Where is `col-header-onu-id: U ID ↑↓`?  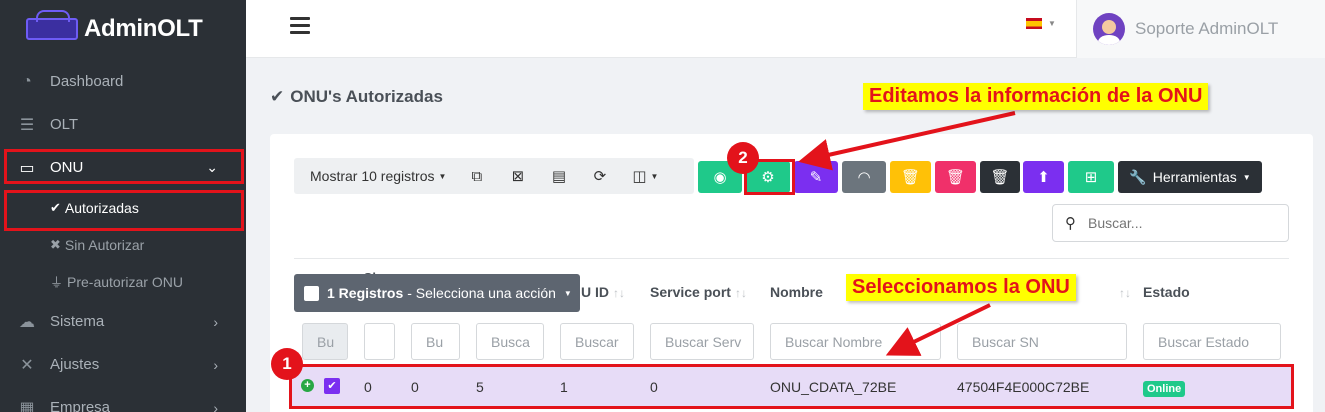
col-header-onu-id: U ID ↑↓ is located at coordinates (603, 292).